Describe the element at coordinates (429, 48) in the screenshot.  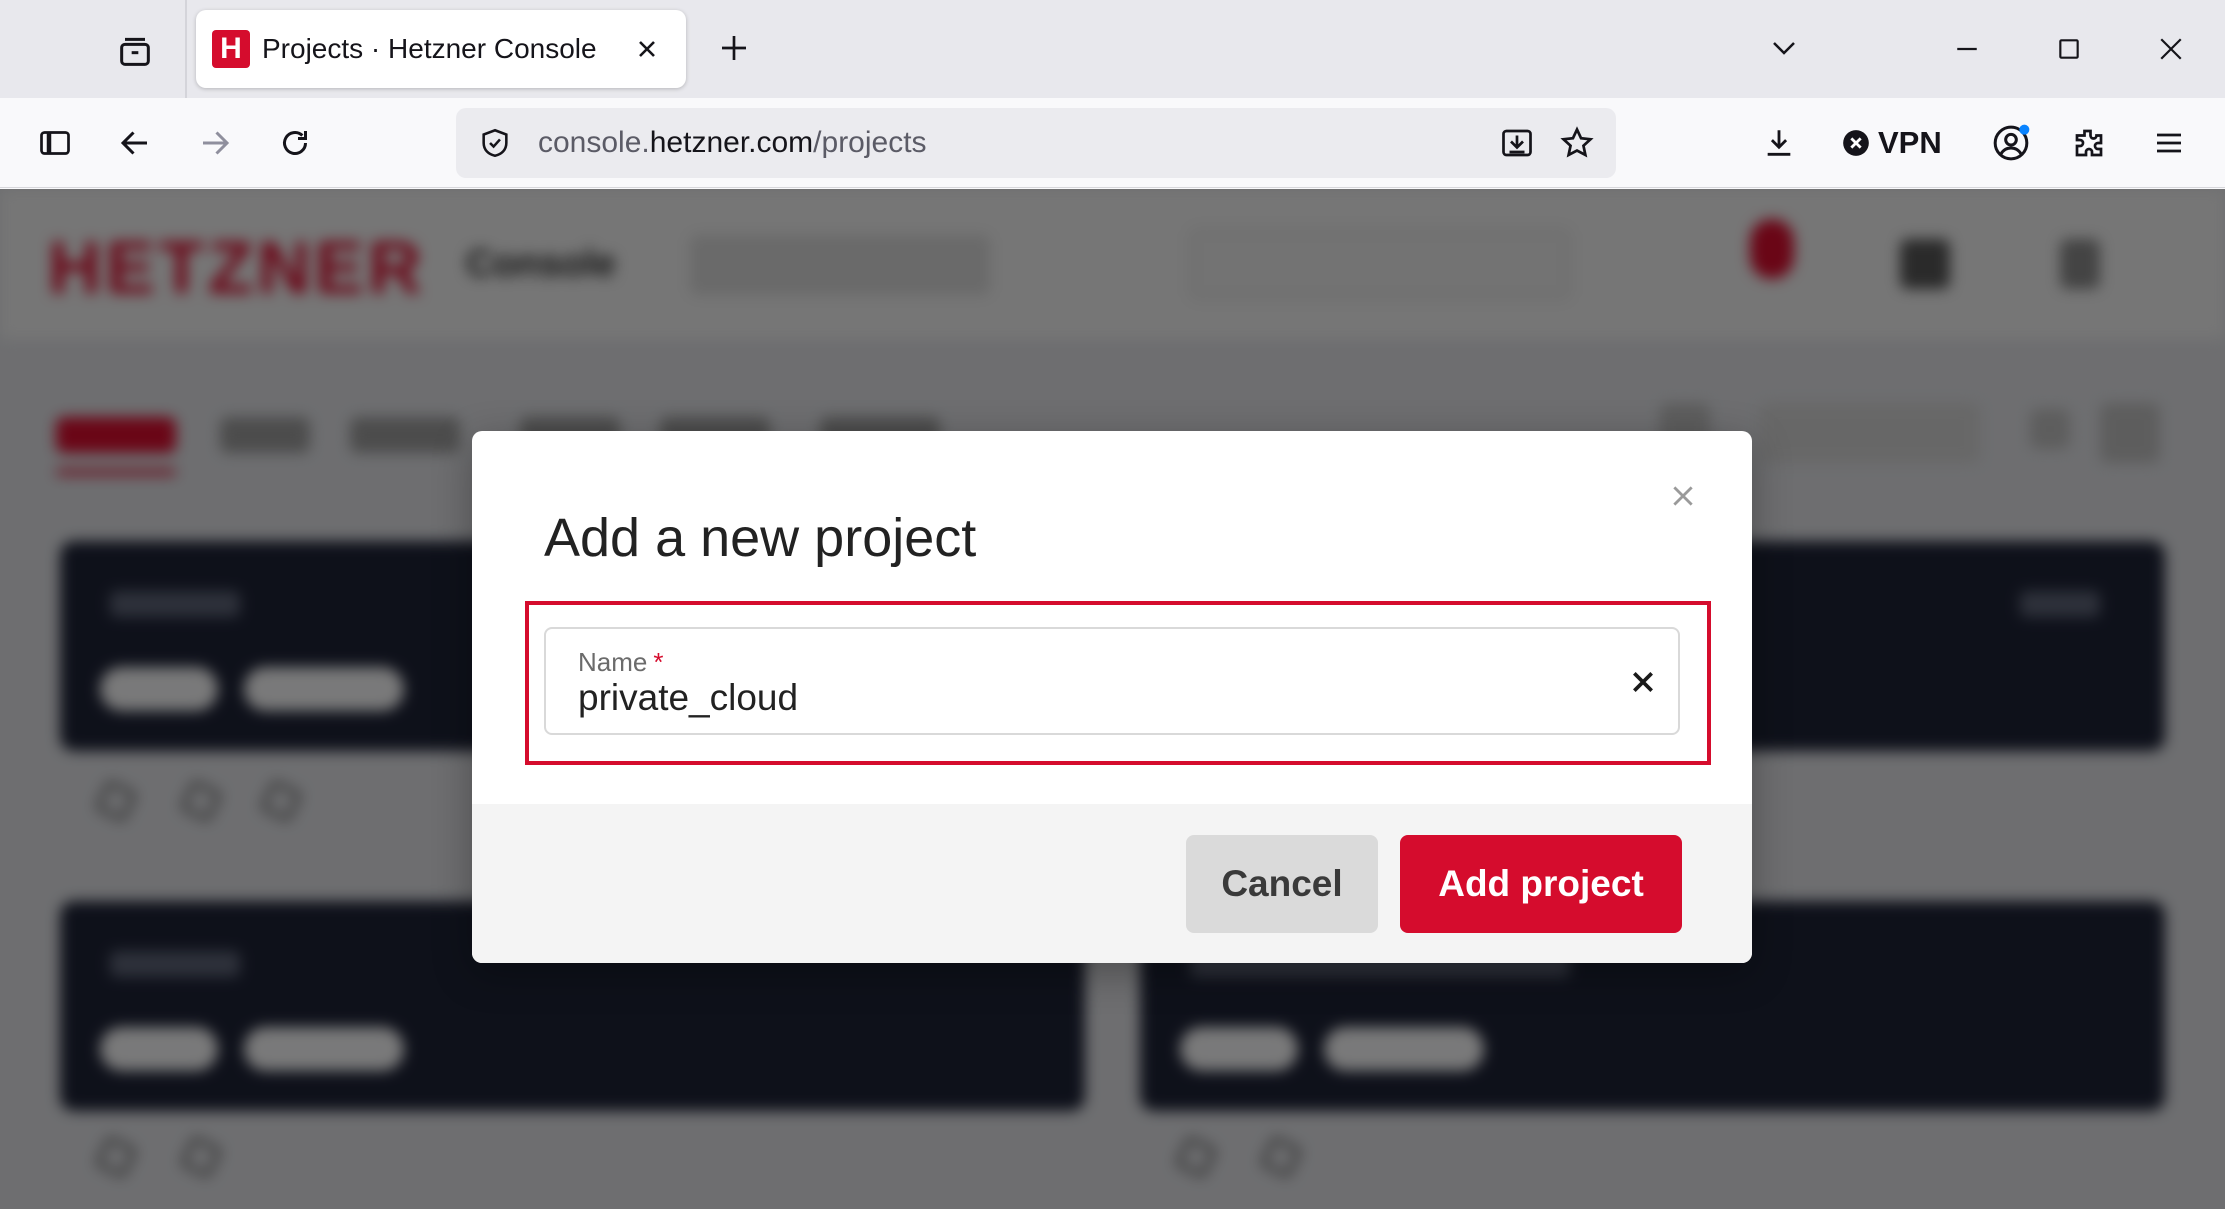
I see `tab-title: Projects · Hetzner Console` at that location.